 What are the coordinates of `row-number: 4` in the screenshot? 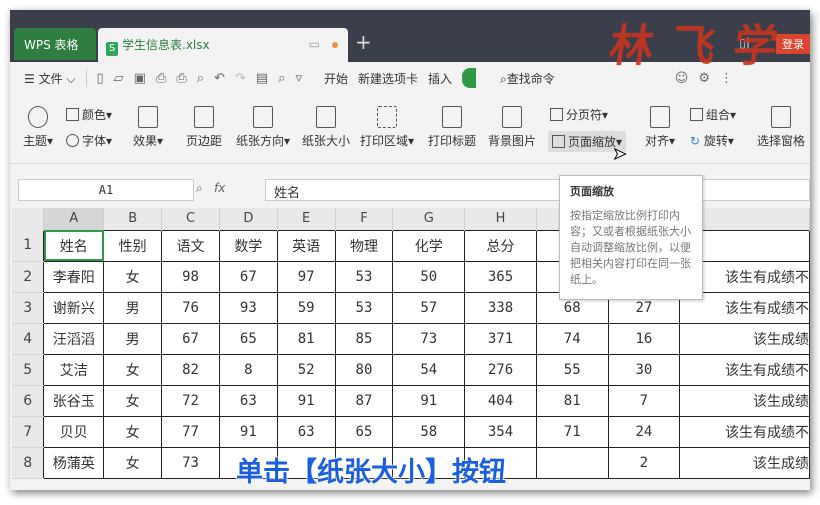 It's located at (28, 339).